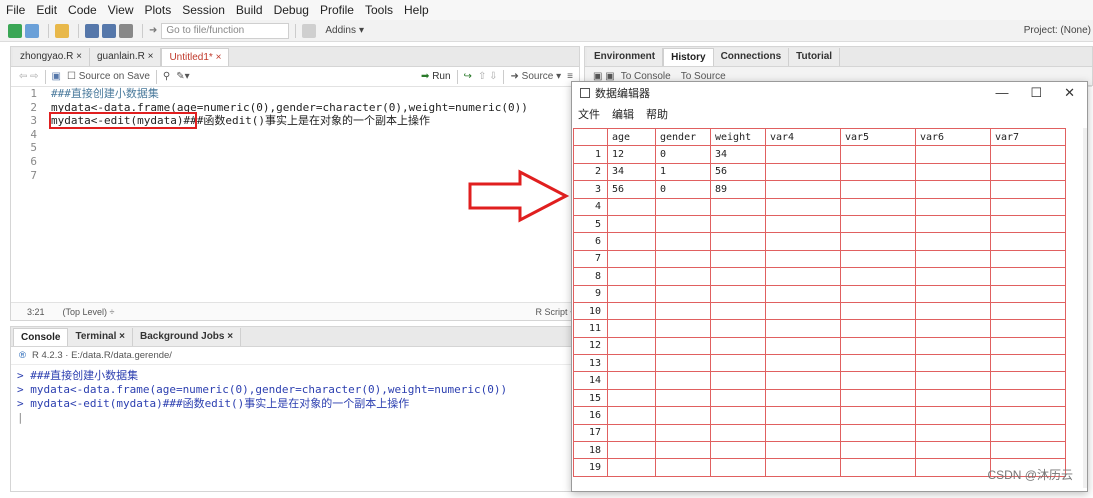  What do you see at coordinates (249, 10) in the screenshot?
I see `menu-item-build: Build` at bounding box center [249, 10].